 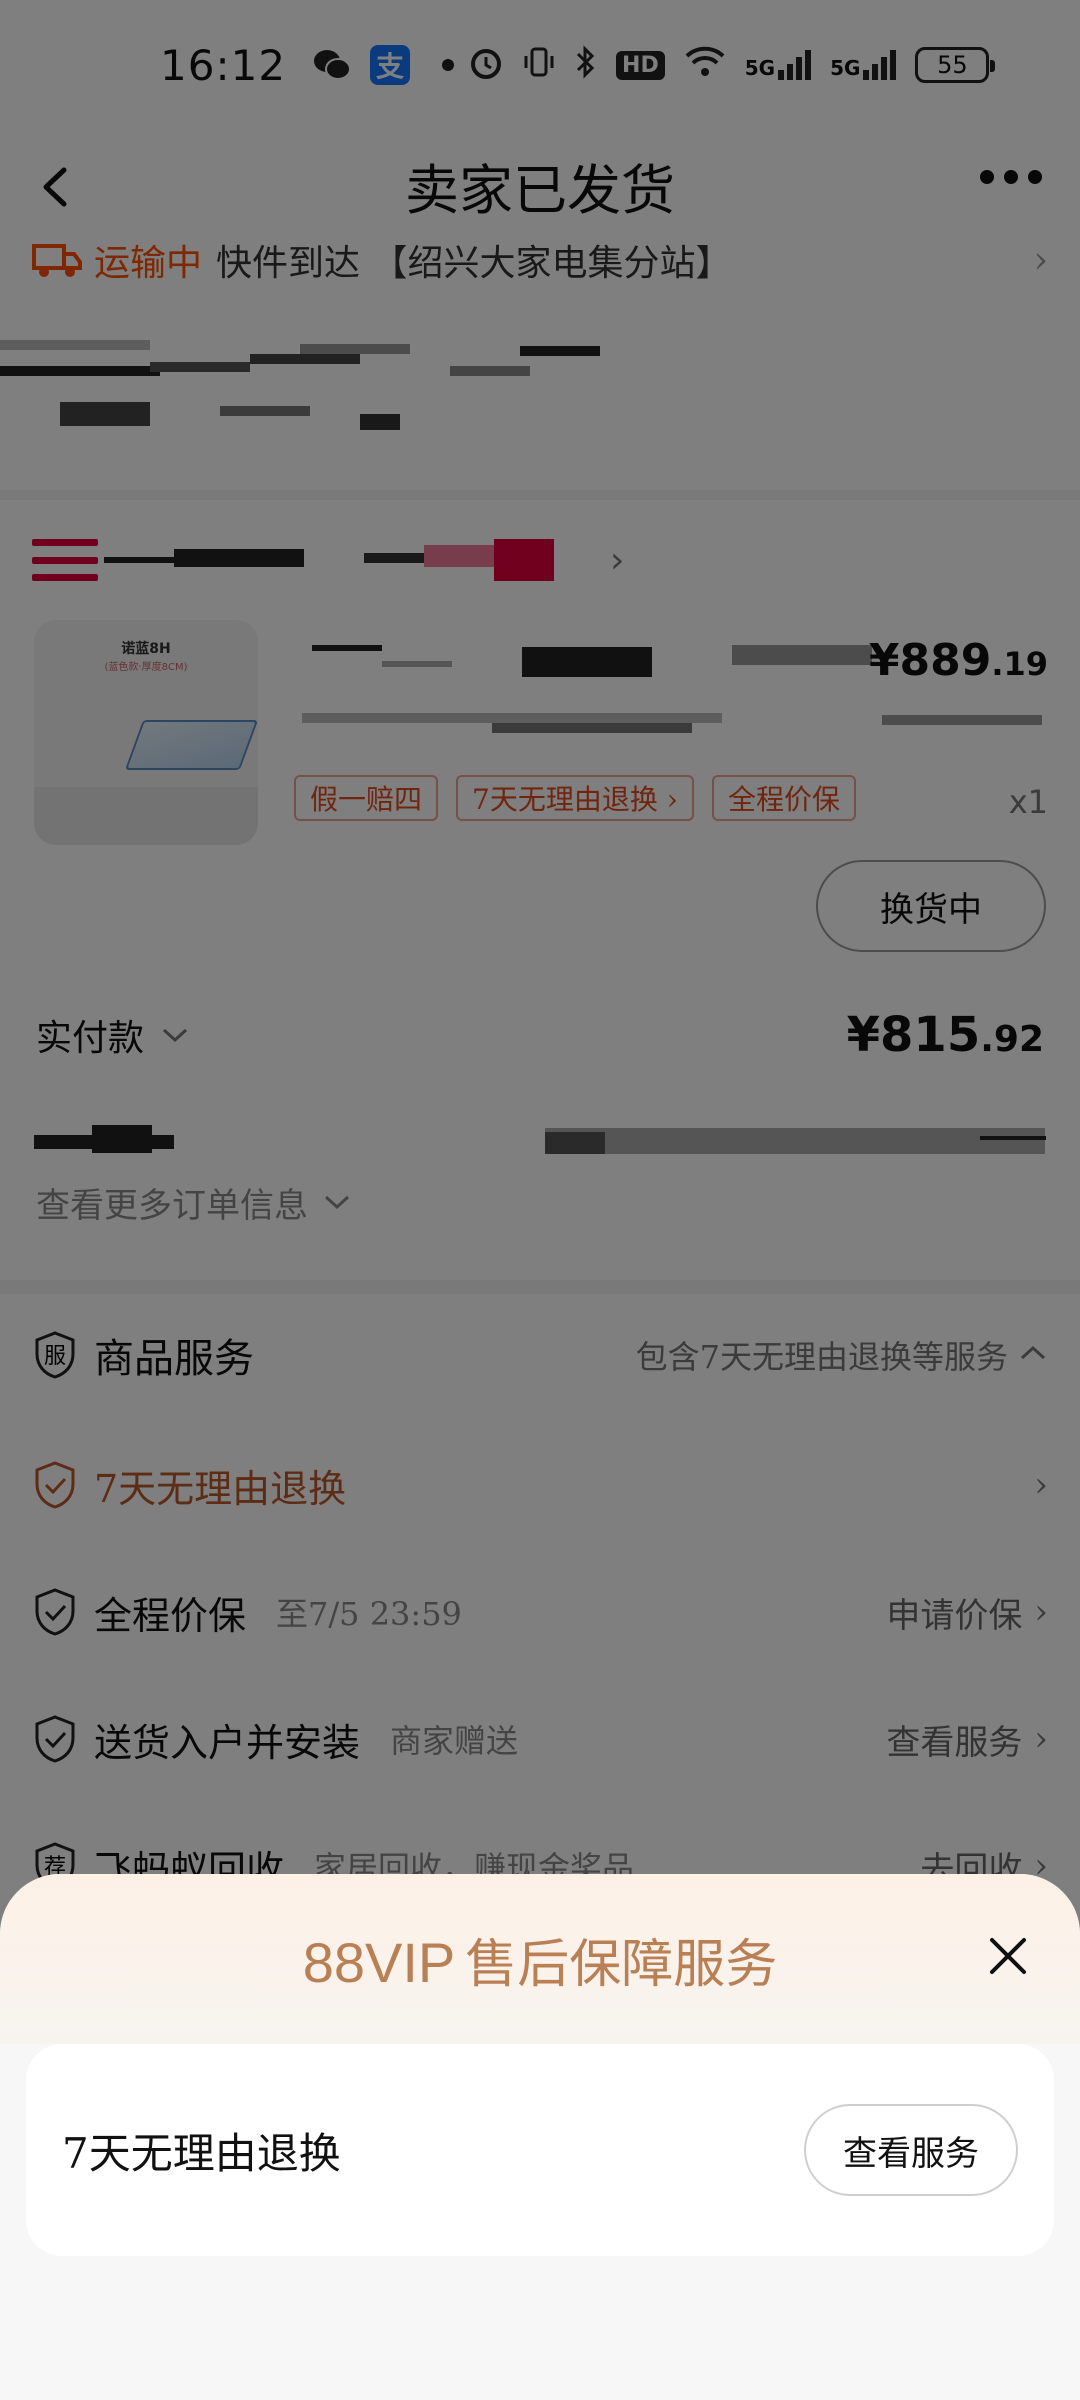 I want to click on sheet-service-card: 7天无理由退换 查看服务, so click(x=540, y=2150).